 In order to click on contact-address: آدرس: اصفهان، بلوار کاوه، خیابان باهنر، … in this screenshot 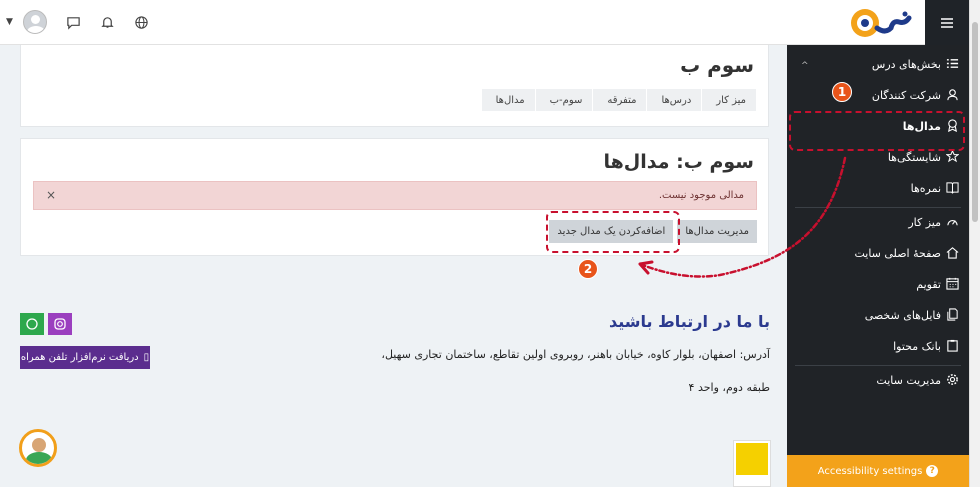, I will do `click(575, 354)`.